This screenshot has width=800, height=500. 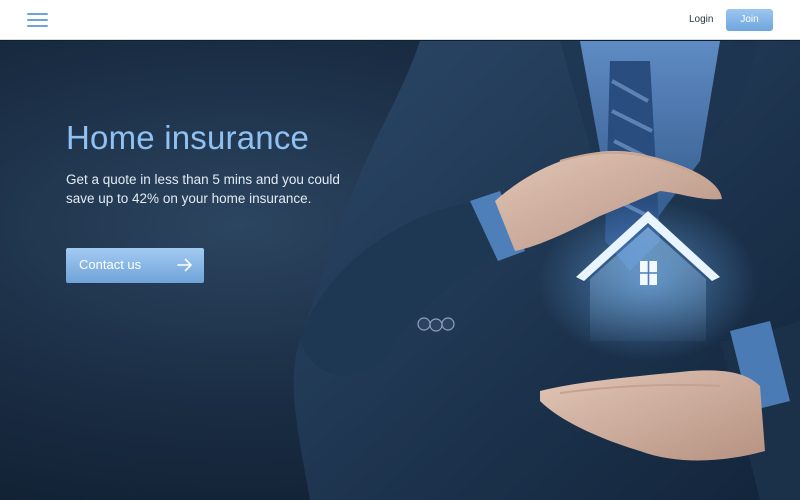 What do you see at coordinates (184, 265) in the screenshot?
I see `arrow-right-icon` at bounding box center [184, 265].